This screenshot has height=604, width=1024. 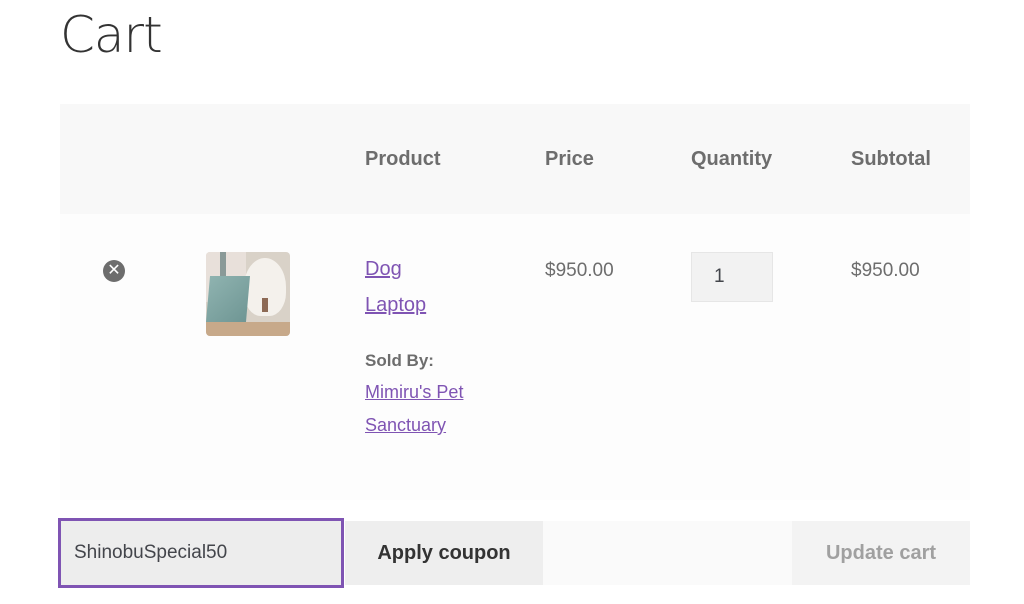 What do you see at coordinates (111, 35) in the screenshot?
I see `page-title: Cart` at bounding box center [111, 35].